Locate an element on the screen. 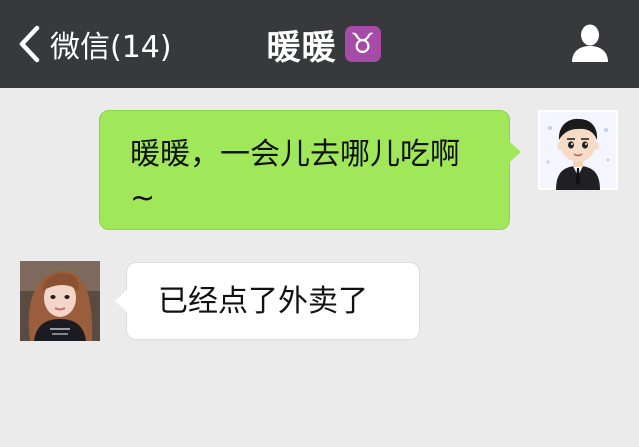  cartoon-avatar-image is located at coordinates (578, 150).